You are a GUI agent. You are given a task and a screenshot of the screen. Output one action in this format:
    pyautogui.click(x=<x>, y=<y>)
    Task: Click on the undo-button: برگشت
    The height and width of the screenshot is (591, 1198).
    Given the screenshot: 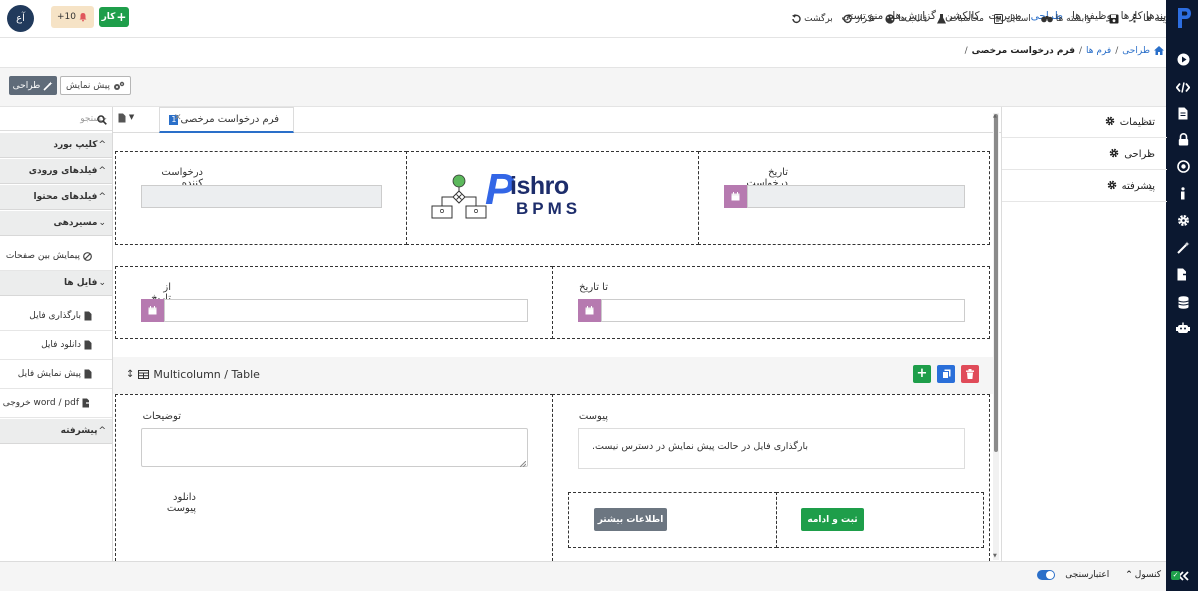 What is the action you would take?
    pyautogui.click(x=812, y=18)
    